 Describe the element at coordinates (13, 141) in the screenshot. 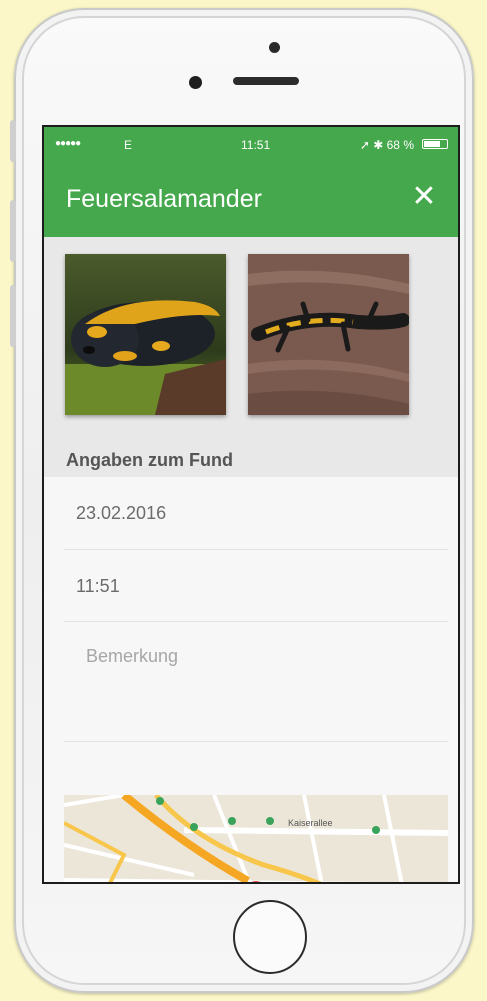

I see `mute-switch` at that location.